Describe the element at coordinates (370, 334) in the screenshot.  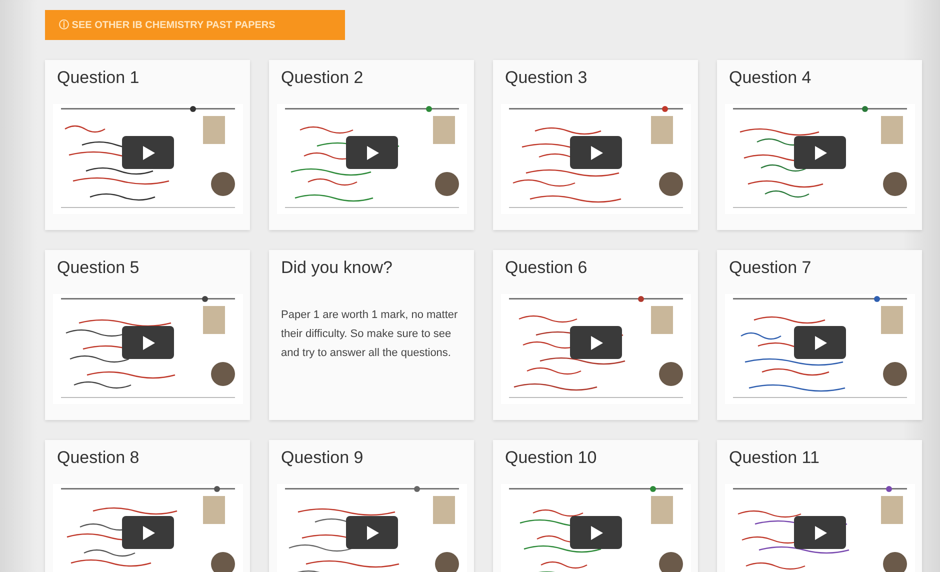
I see `tip-text: Paper 1 are worth 1 mark, no matter their difficulty. So make sure to see and try to answer all the questions.` at that location.